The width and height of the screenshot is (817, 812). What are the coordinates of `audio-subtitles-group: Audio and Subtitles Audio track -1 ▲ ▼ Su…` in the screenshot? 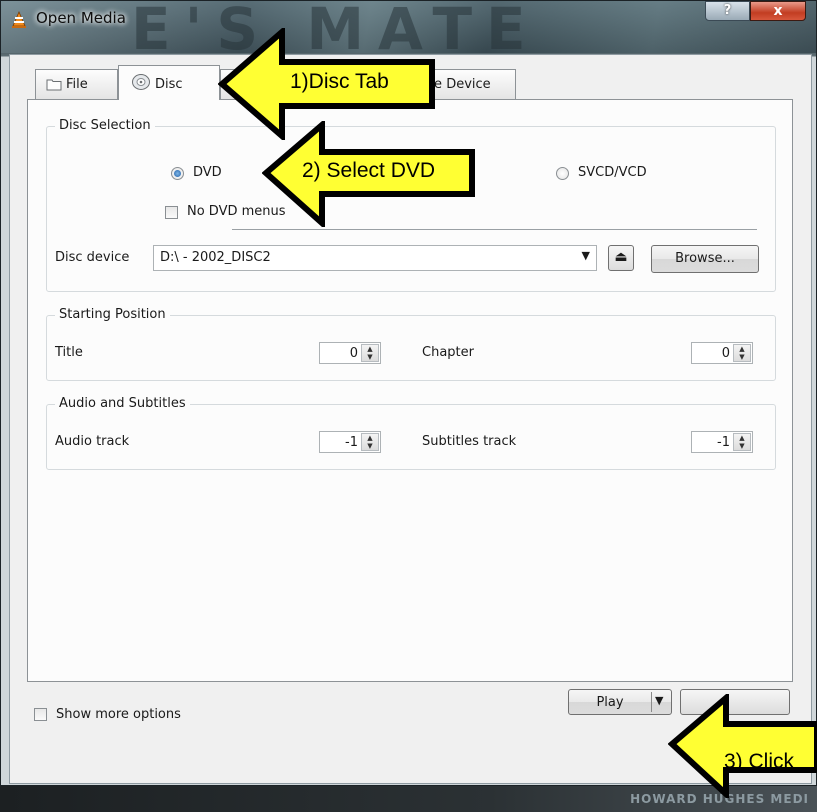 It's located at (411, 433).